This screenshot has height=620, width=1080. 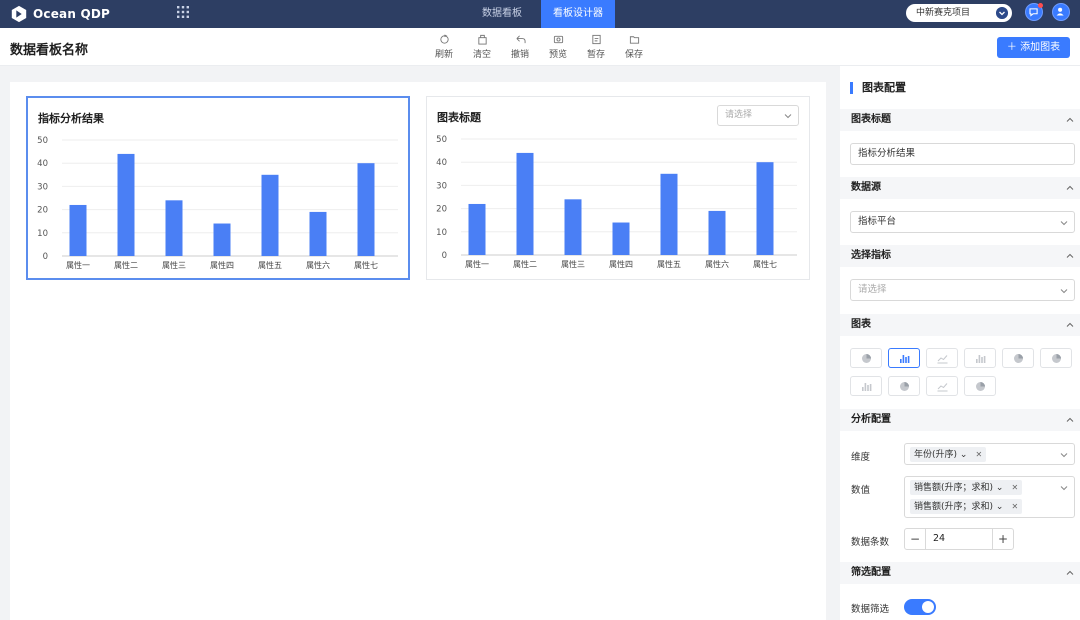 What do you see at coordinates (634, 47) in the screenshot?
I see `save-button: 保存` at bounding box center [634, 47].